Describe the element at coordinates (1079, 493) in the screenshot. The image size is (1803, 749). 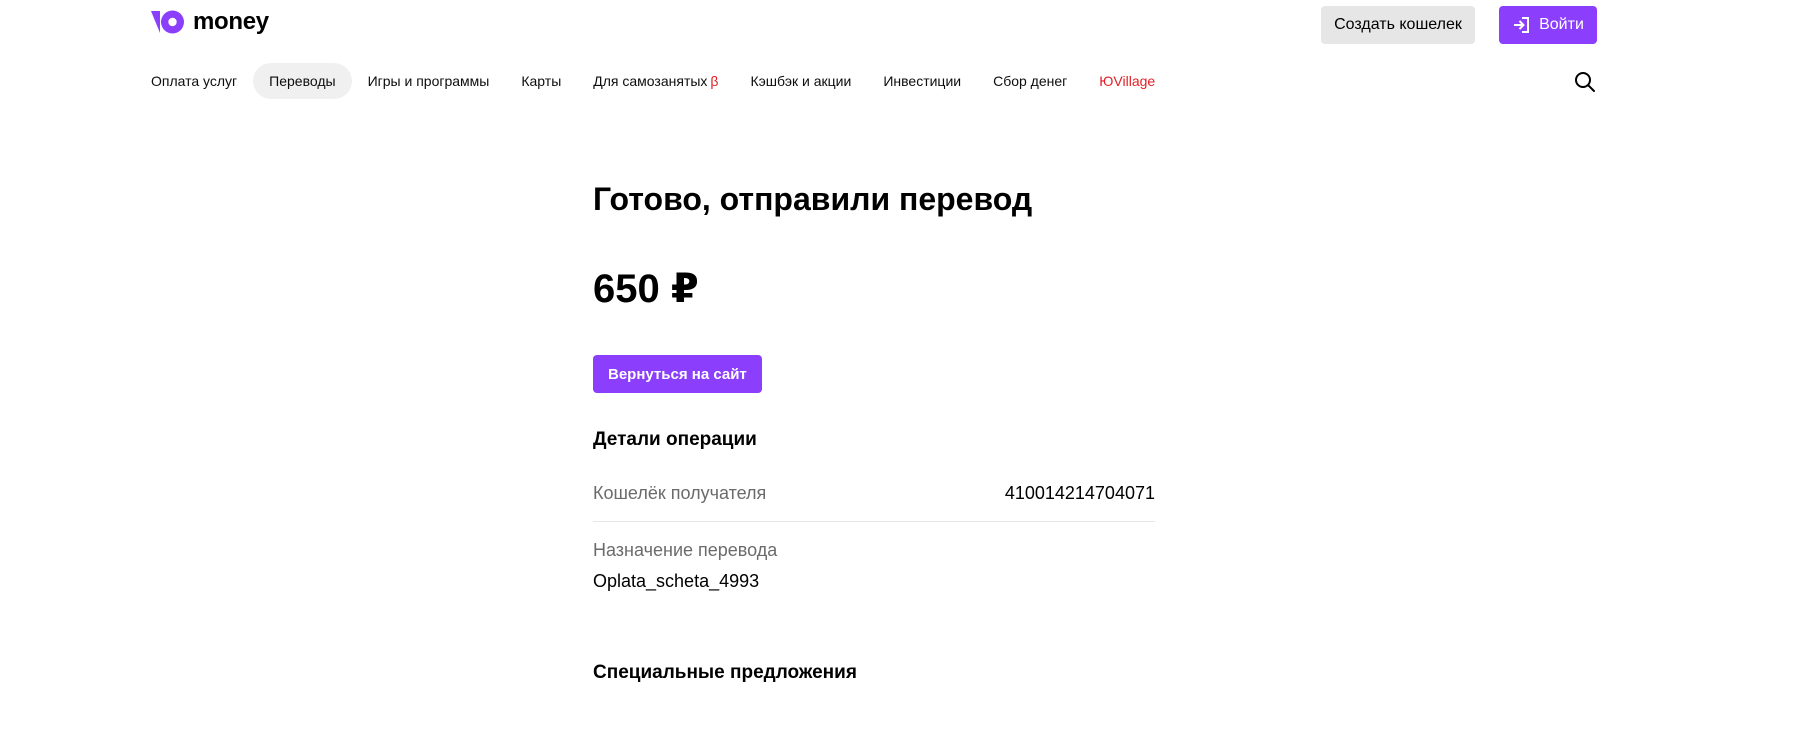
I see `recipient-wallet-value: 410014214704071` at that location.